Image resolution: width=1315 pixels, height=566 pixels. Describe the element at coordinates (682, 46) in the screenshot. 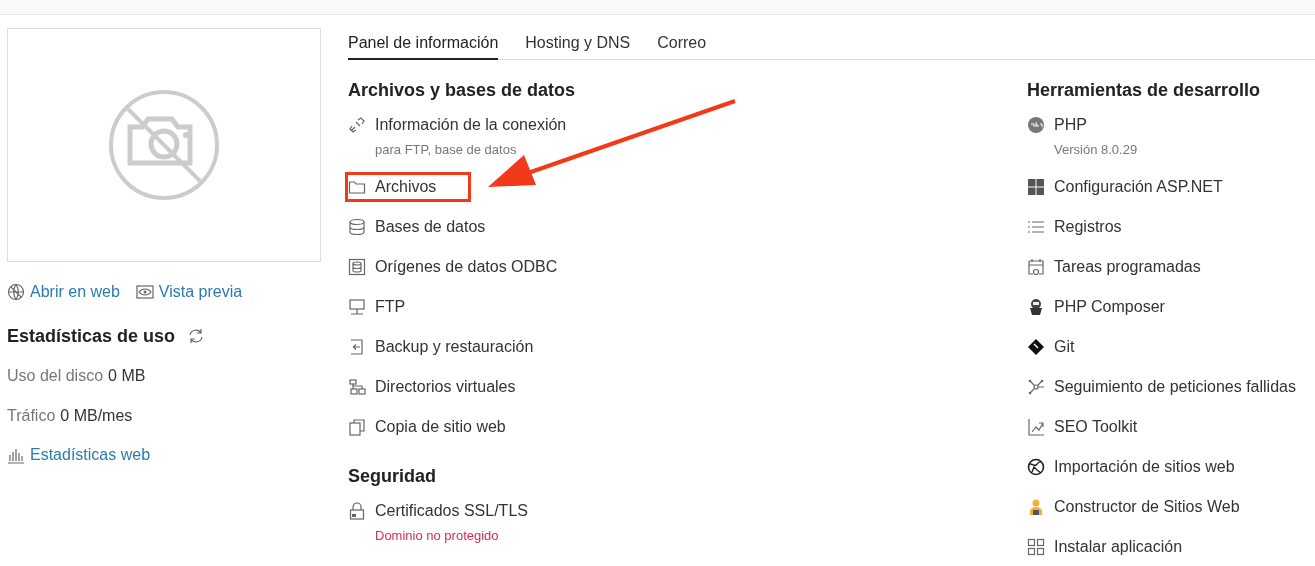

I see `tab: Correo` at that location.